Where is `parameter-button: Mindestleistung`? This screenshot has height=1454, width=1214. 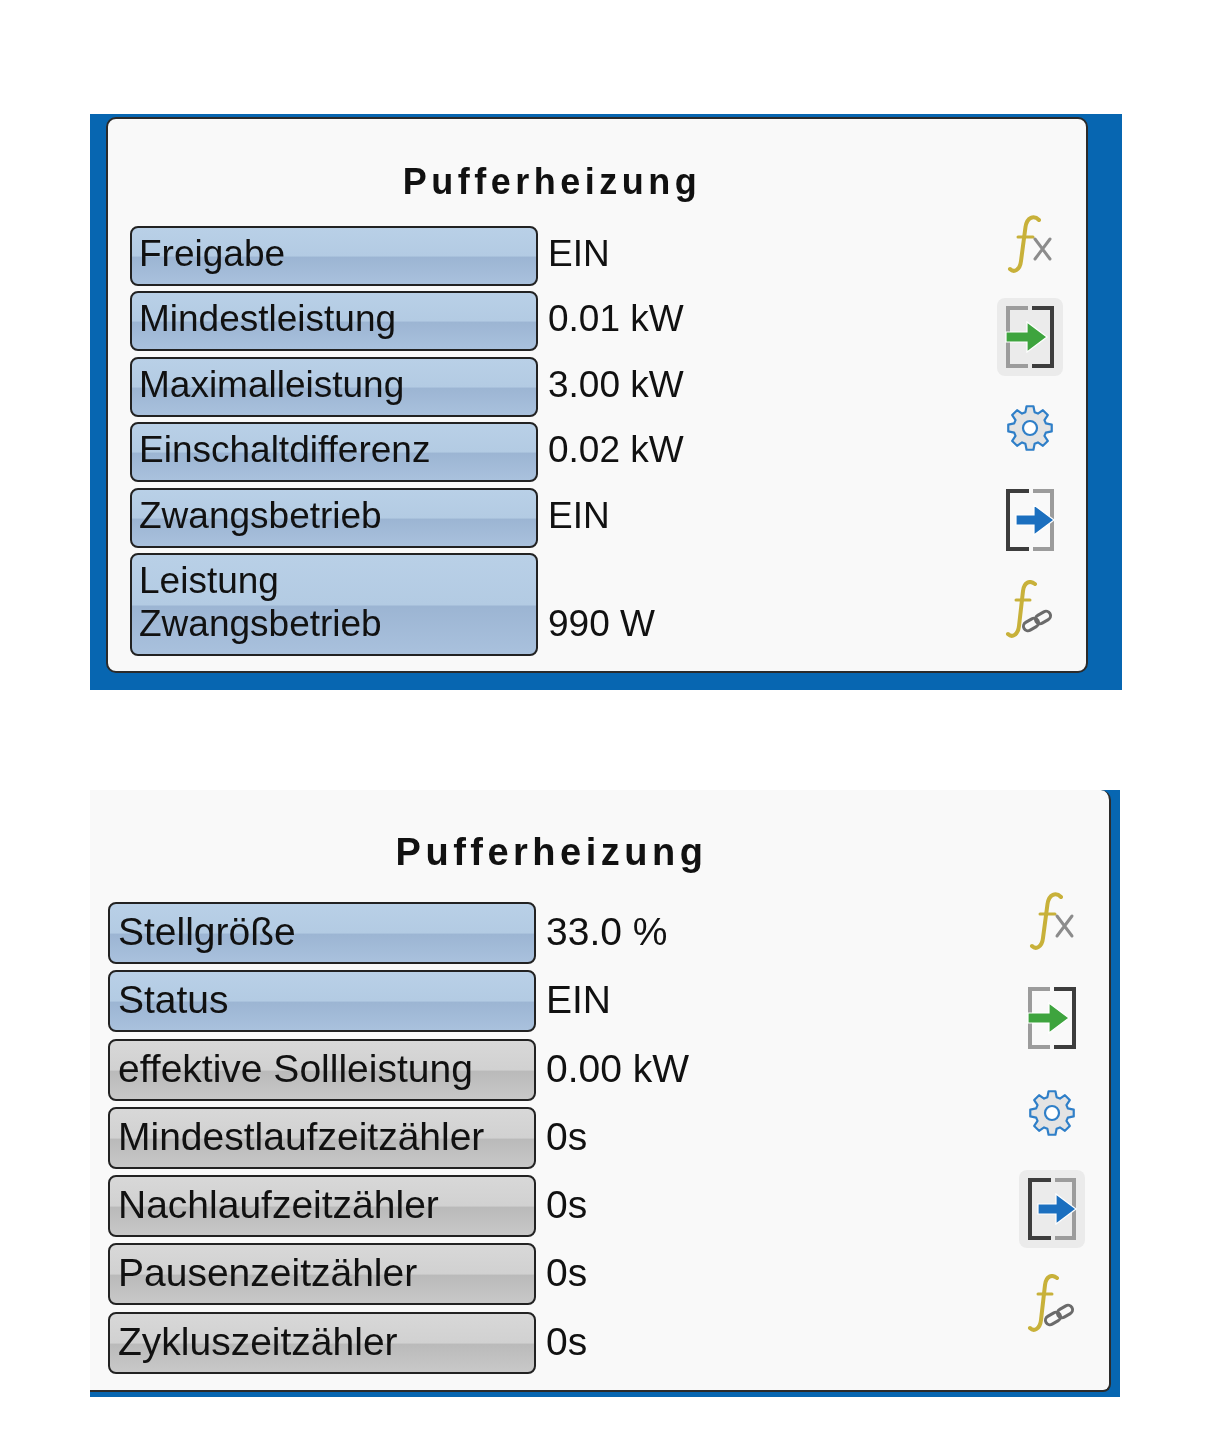 parameter-button: Mindestleistung is located at coordinates (334, 321).